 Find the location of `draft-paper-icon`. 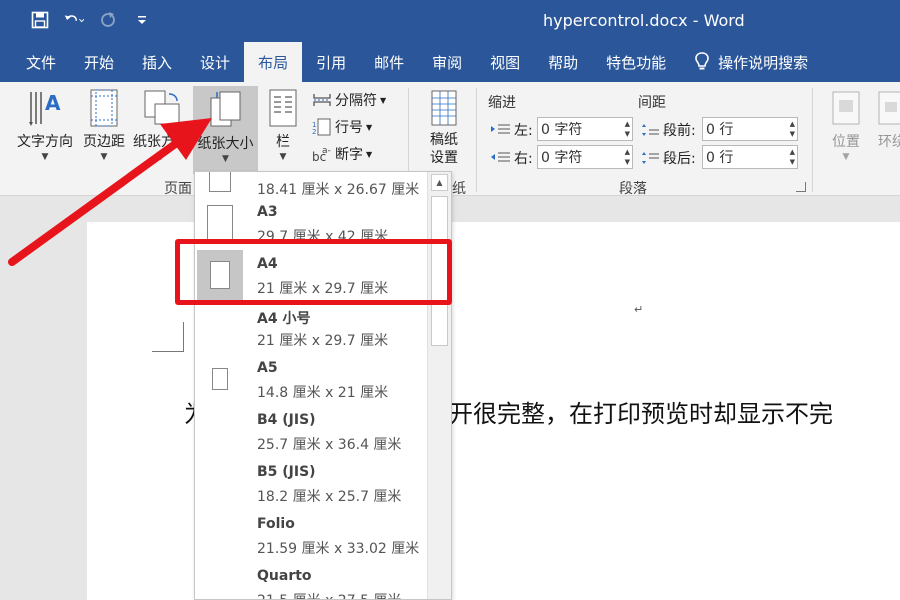

draft-paper-icon is located at coordinates (444, 108).